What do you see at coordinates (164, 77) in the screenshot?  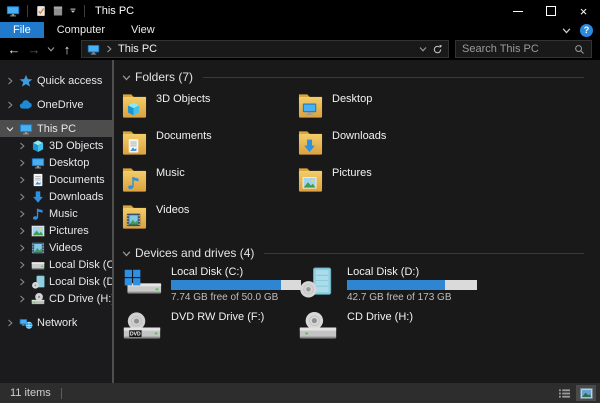 I see `section-title: Folders (7)` at bounding box center [164, 77].